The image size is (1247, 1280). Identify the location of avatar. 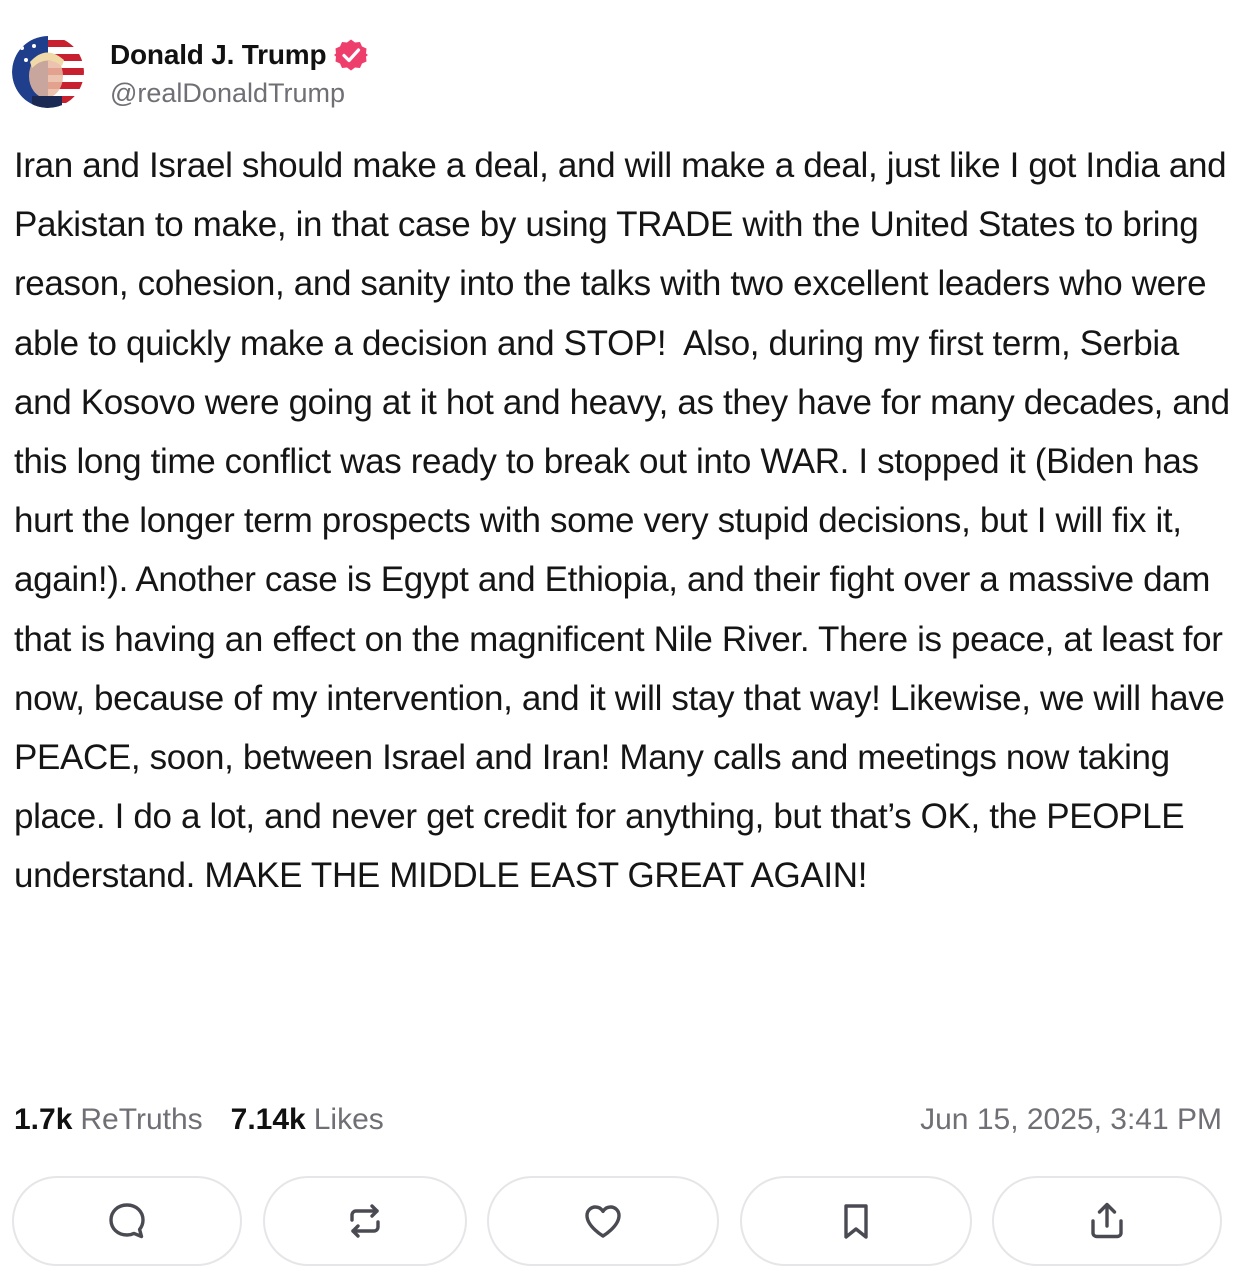
(48, 72).